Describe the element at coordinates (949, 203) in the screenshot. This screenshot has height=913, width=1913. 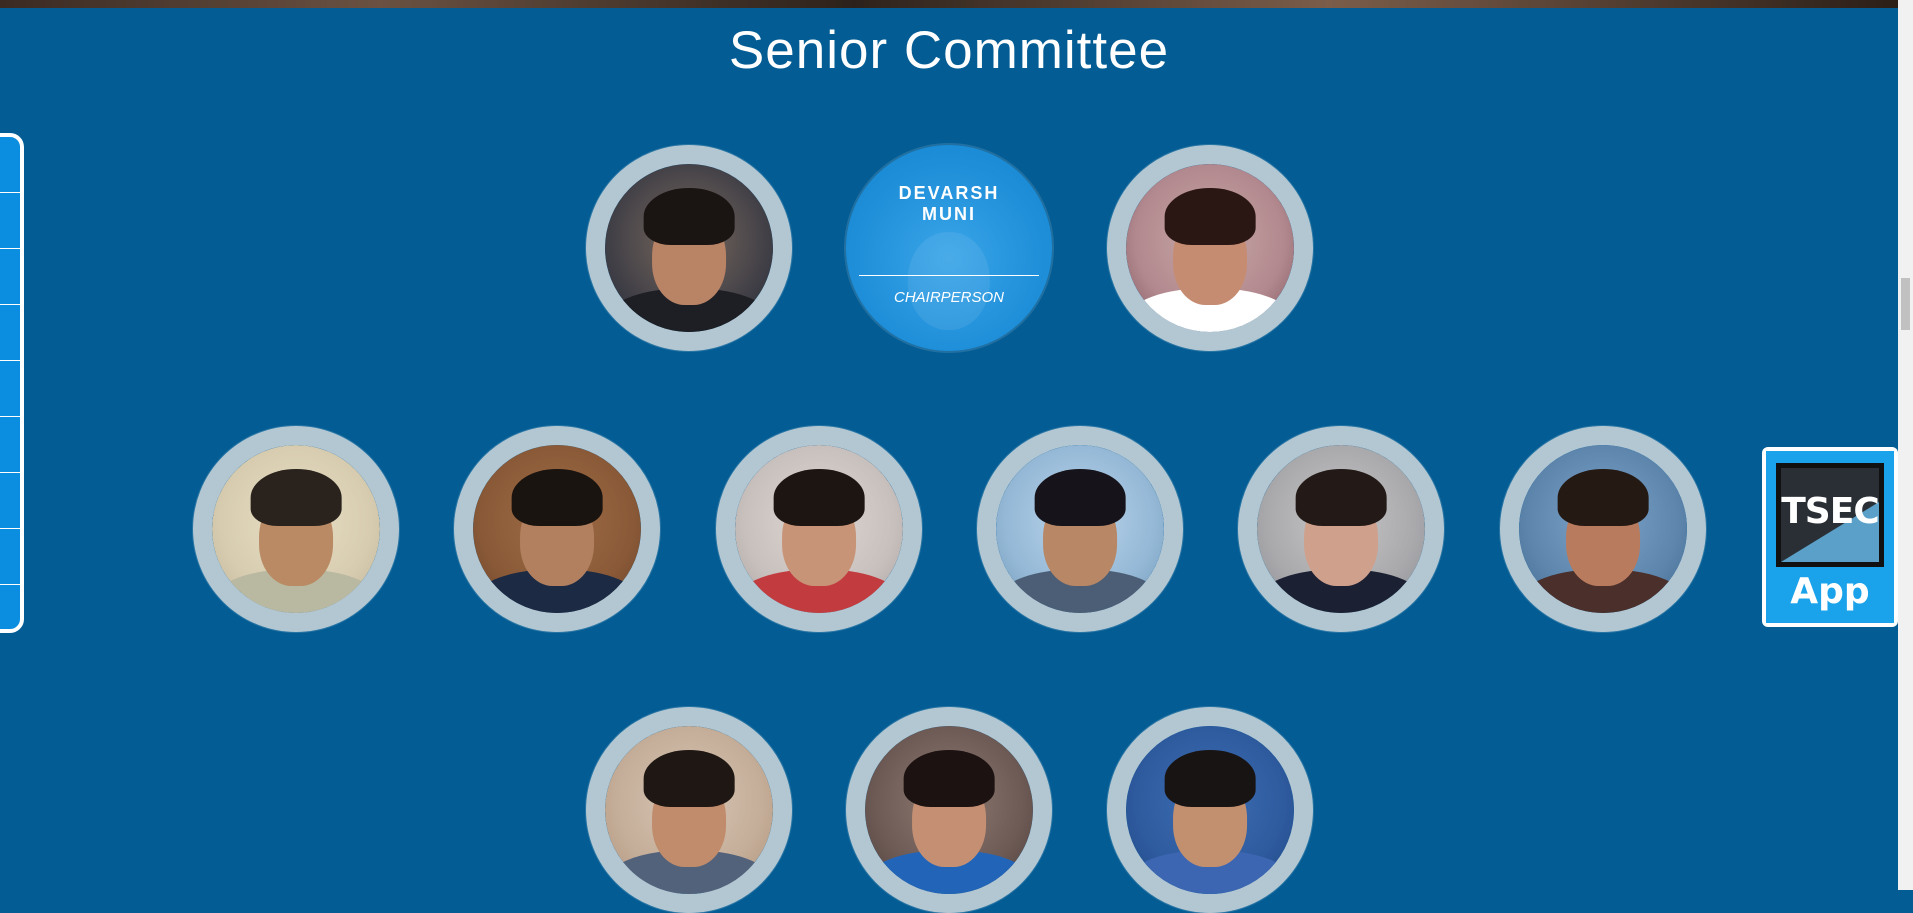
I see `member-name: DEVARSH MUNI` at that location.